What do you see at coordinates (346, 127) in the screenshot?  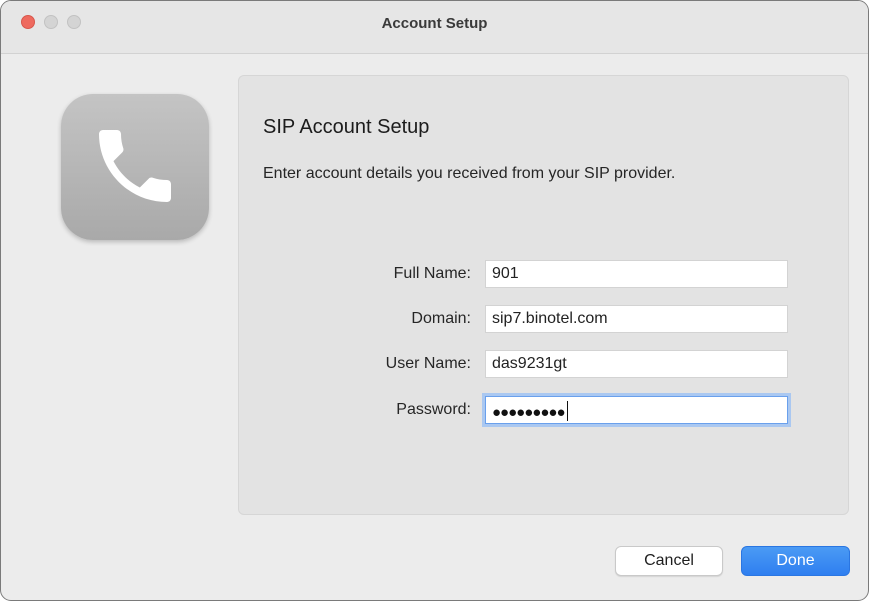 I see `panel-heading: SIP Account Setup` at bounding box center [346, 127].